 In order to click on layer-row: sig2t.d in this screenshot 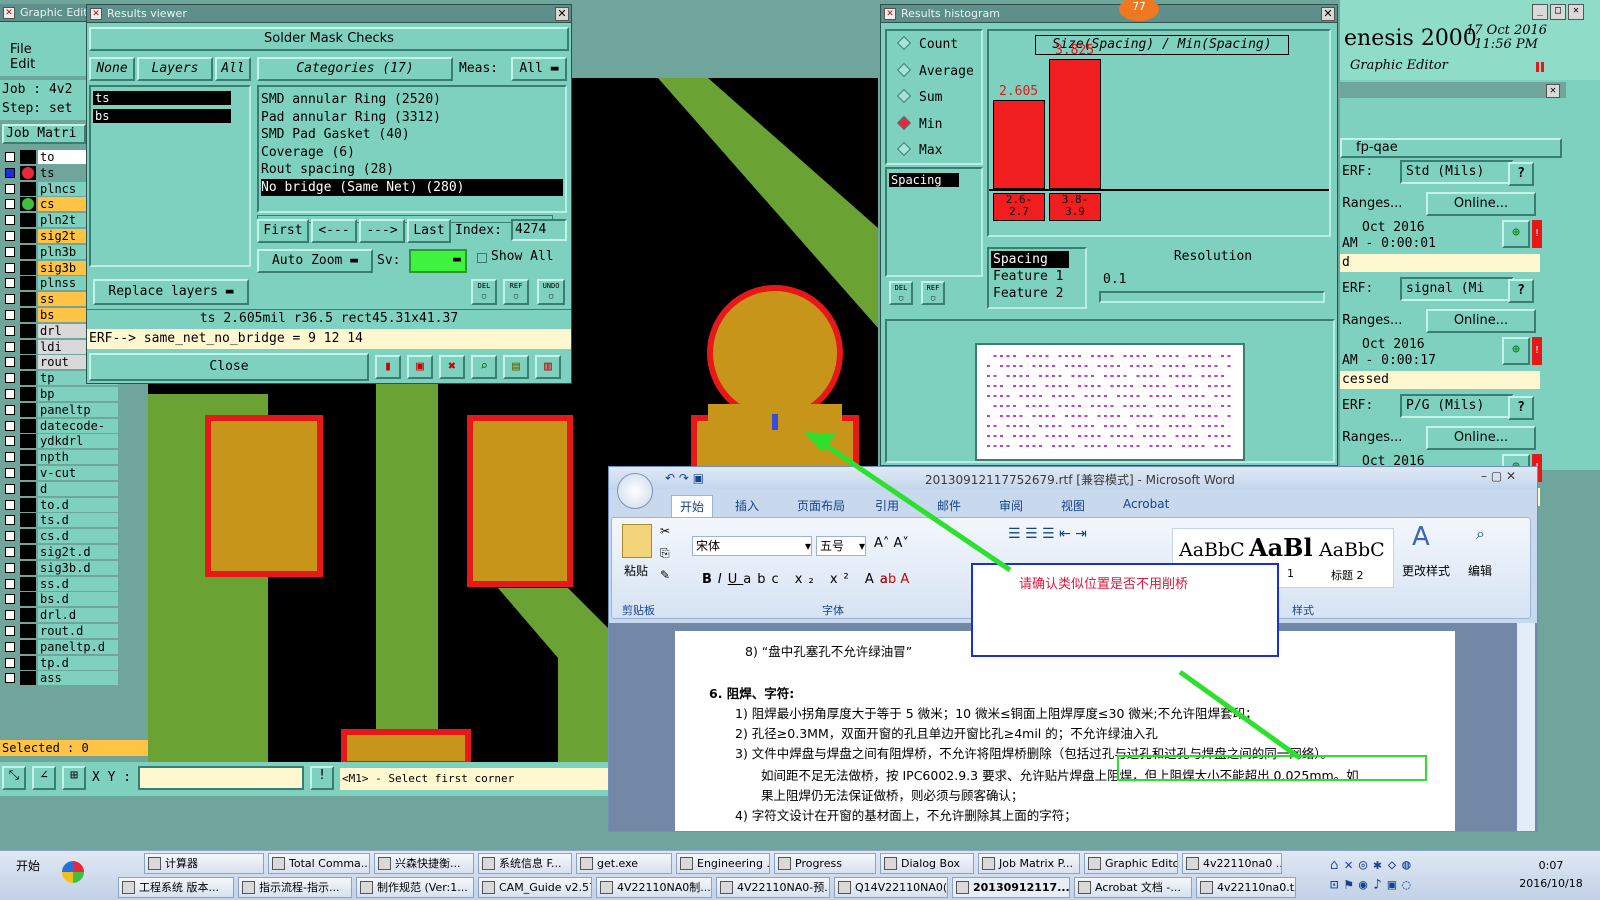, I will do `click(60, 552)`.